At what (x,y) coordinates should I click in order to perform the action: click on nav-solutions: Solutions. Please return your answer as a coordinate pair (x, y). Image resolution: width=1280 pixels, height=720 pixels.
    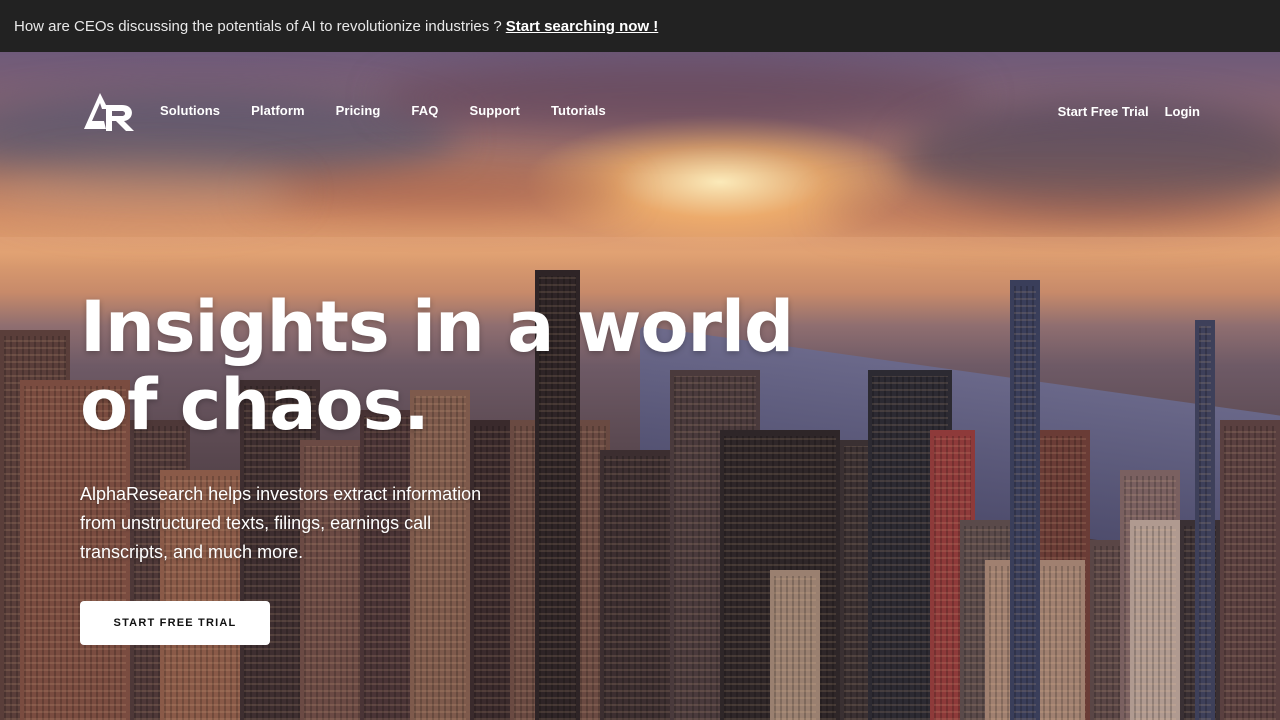
    Looking at the image, I should click on (190, 110).